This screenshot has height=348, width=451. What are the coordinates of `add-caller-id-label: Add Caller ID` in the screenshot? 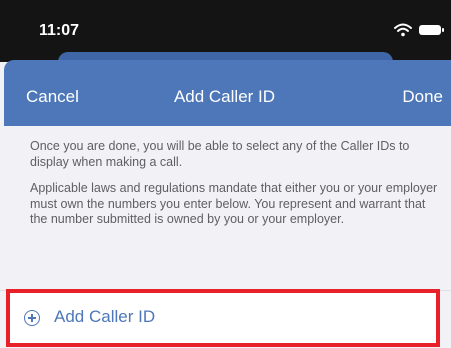 It's located at (105, 316).